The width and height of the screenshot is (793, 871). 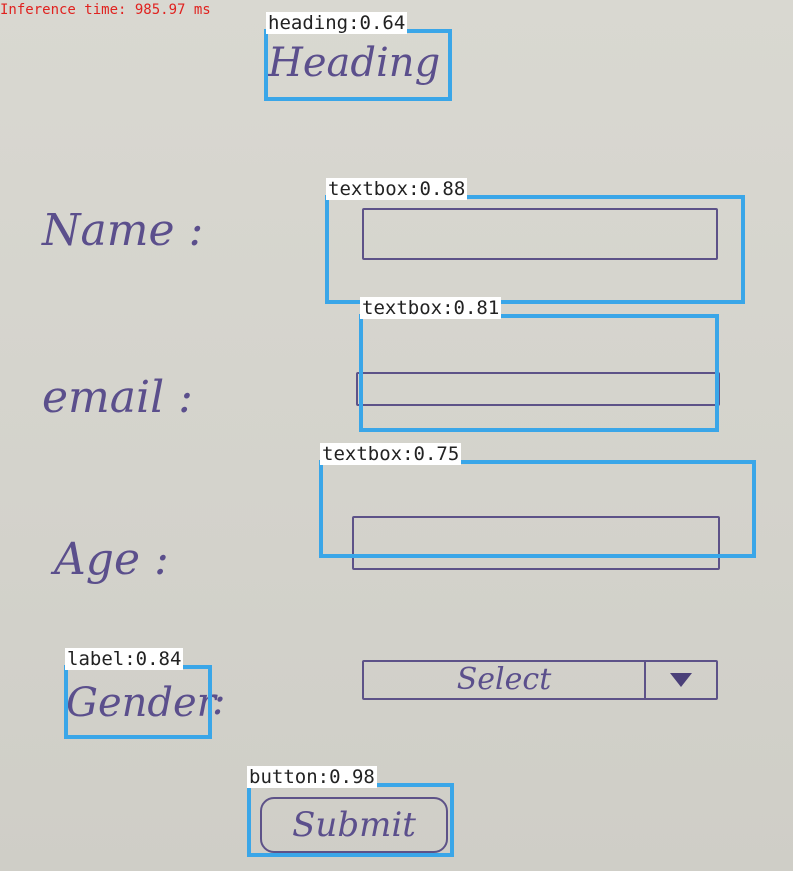 What do you see at coordinates (537, 509) in the screenshot?
I see `detection-box-textbox-age` at bounding box center [537, 509].